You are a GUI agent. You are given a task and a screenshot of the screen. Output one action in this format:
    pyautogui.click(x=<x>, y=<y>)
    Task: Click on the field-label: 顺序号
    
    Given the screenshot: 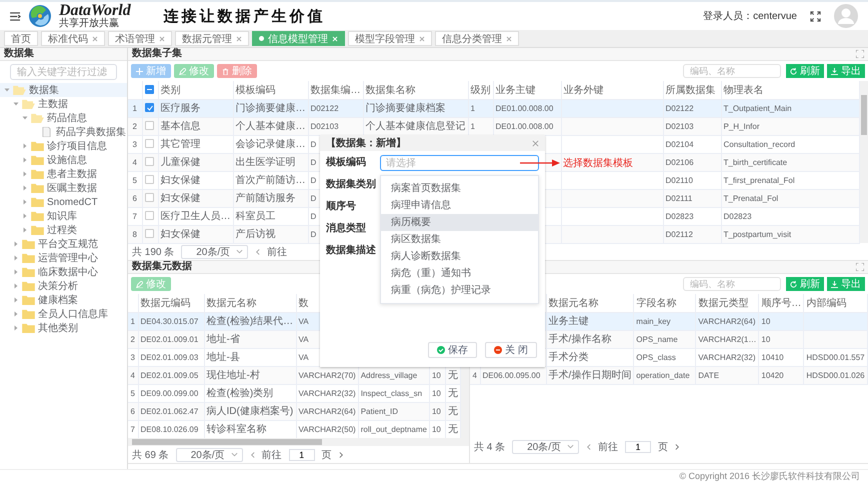 What is the action you would take?
    pyautogui.click(x=341, y=206)
    